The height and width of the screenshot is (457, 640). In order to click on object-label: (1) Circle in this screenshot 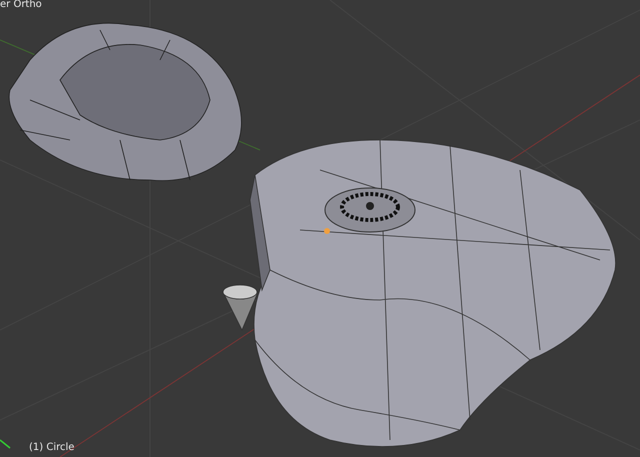, I will do `click(51, 448)`.